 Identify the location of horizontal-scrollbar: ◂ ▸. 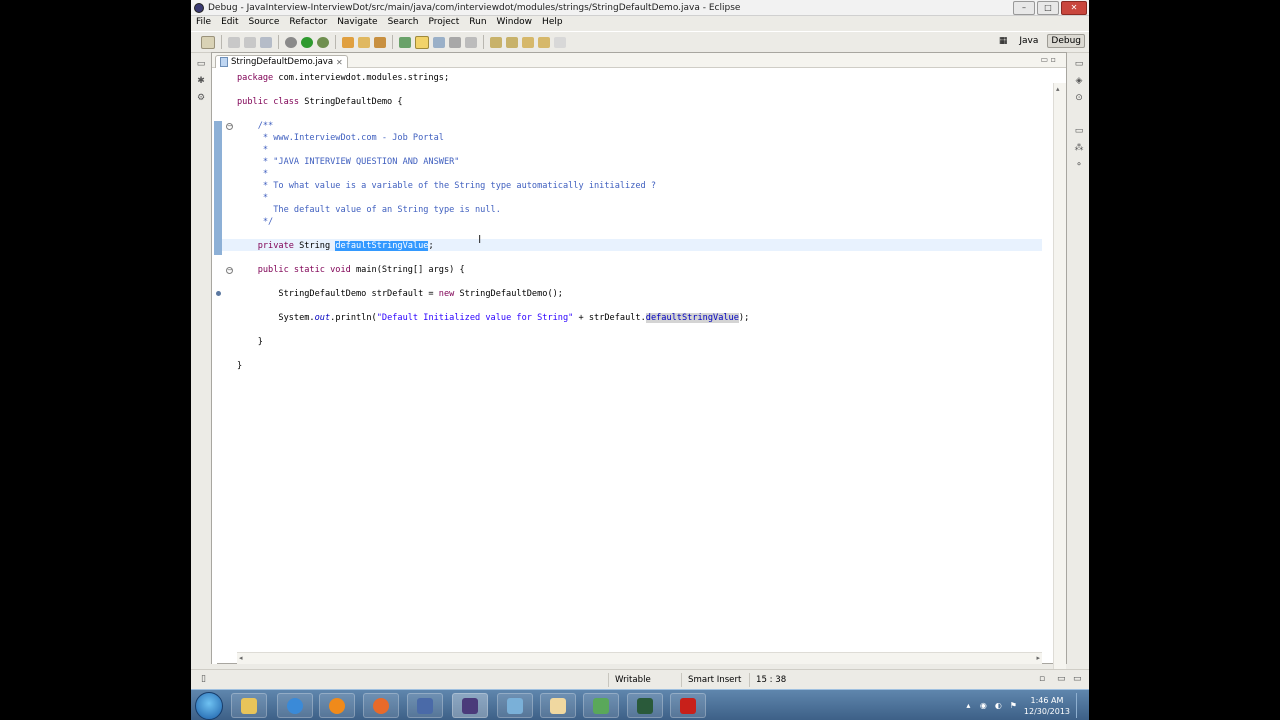
(639, 658).